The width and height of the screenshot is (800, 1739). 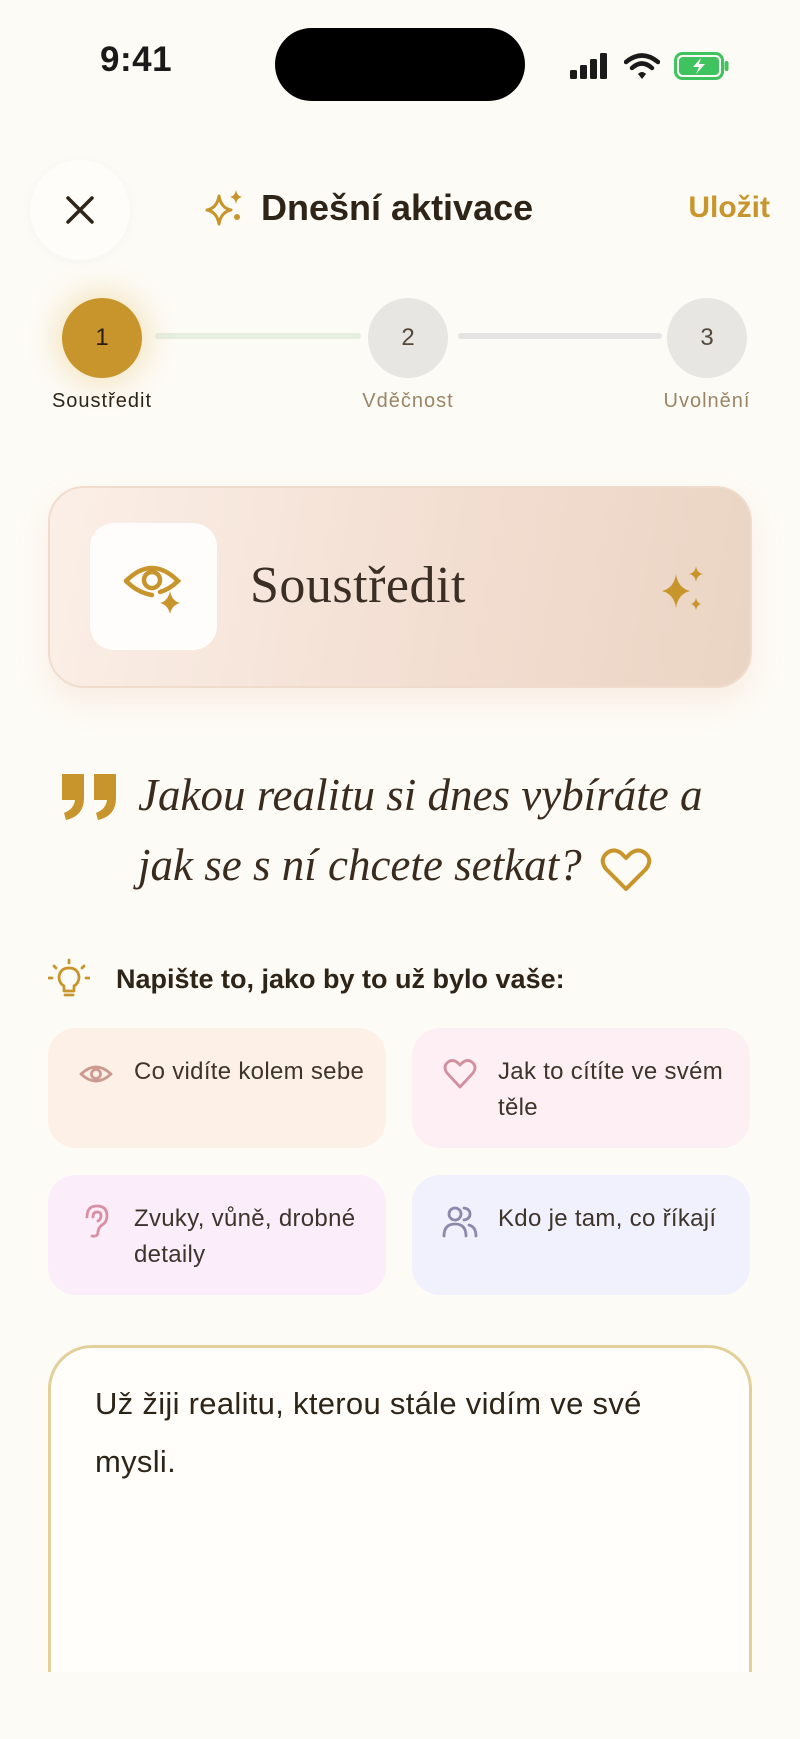 What do you see at coordinates (460, 1222) in the screenshot?
I see `people-icon` at bounding box center [460, 1222].